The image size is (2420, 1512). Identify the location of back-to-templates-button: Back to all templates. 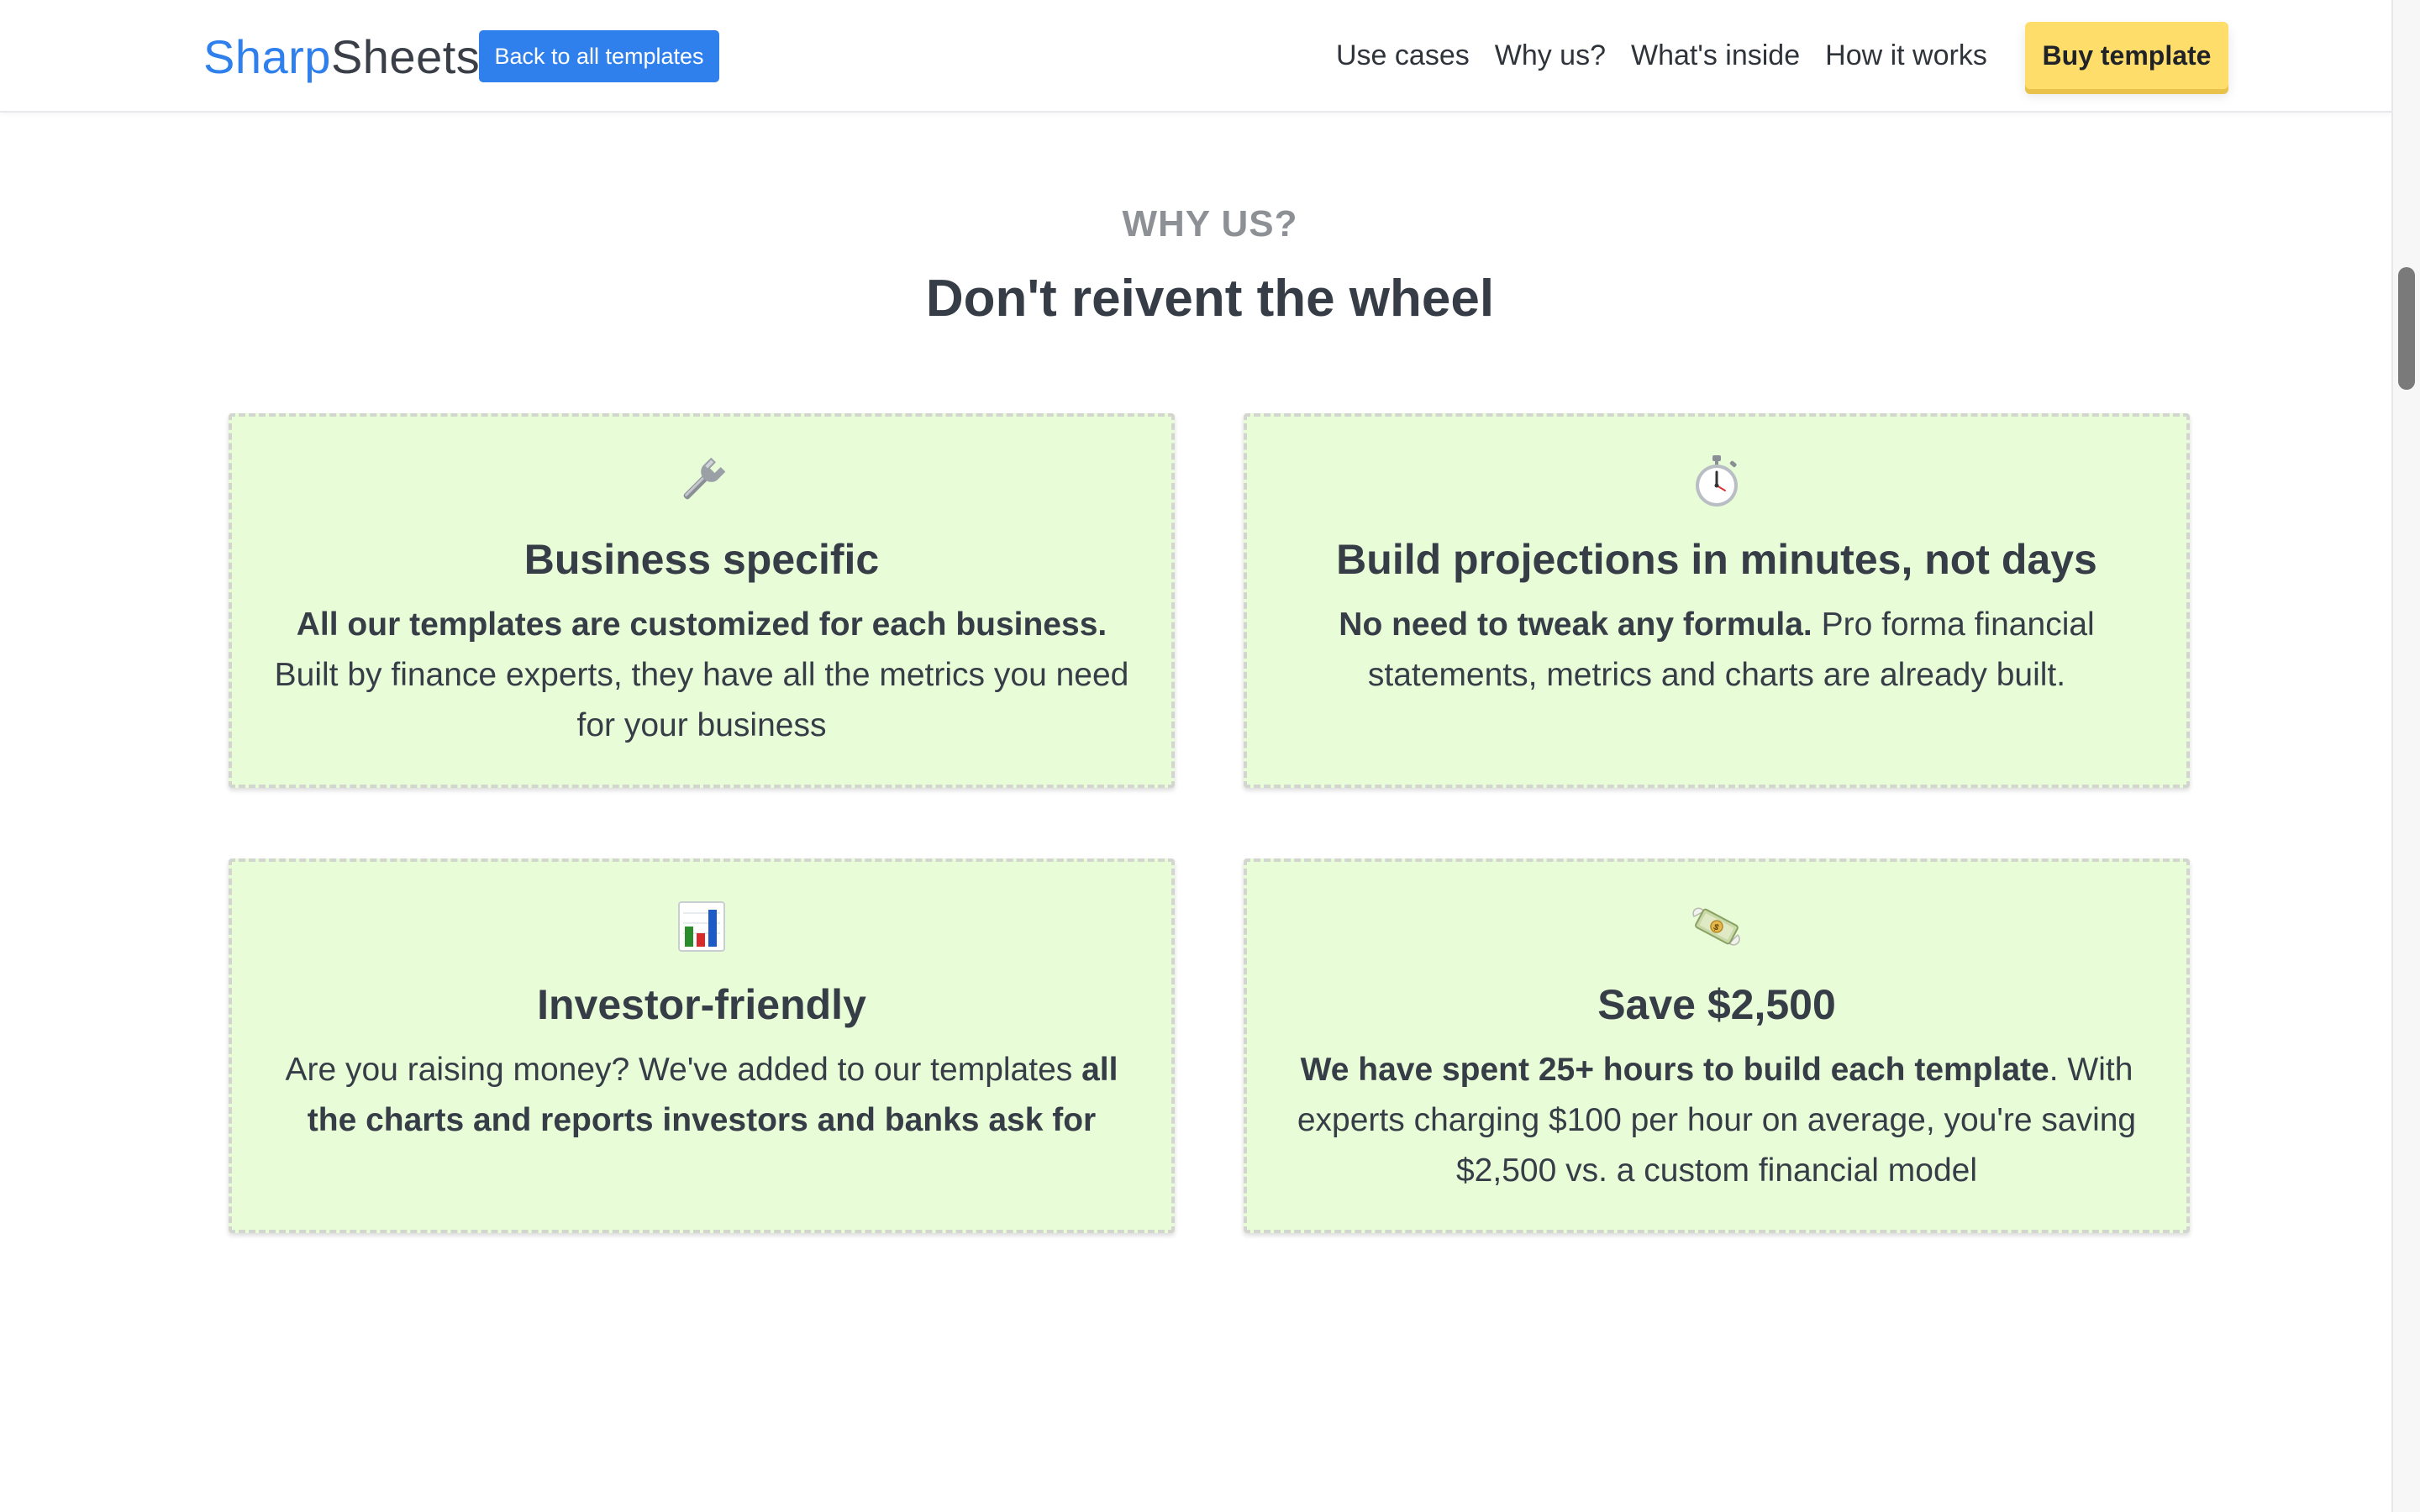
(599, 56).